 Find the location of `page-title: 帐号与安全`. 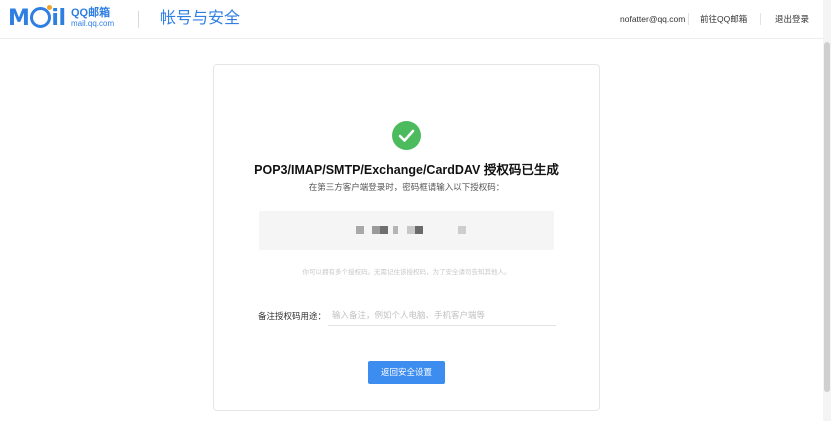

page-title: 帐号与安全 is located at coordinates (200, 18).